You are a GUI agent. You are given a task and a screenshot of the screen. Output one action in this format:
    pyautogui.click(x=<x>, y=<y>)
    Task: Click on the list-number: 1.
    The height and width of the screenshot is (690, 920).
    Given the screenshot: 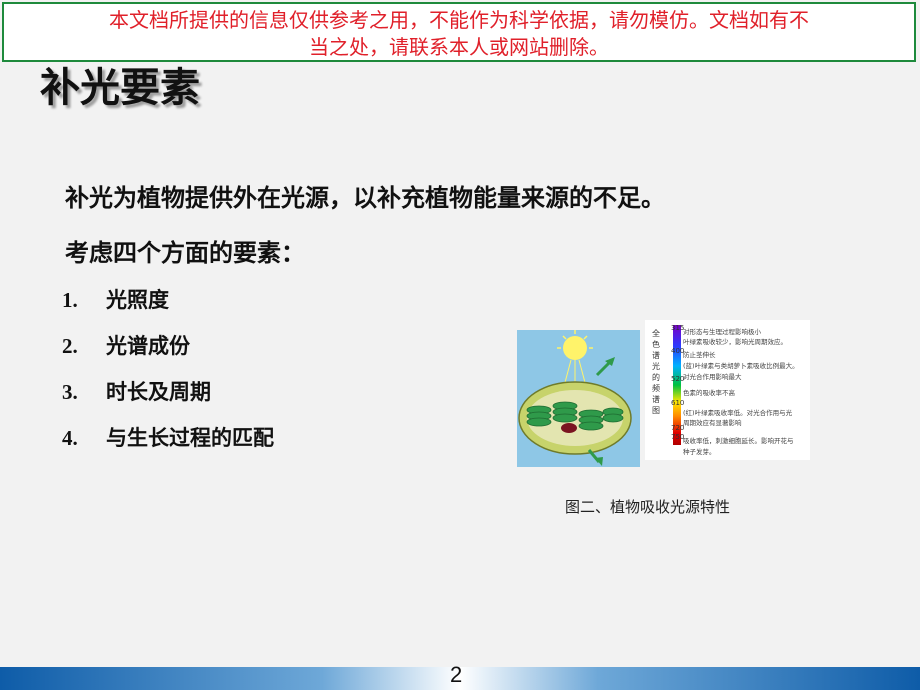 What is the action you would take?
    pyautogui.click(x=70, y=300)
    